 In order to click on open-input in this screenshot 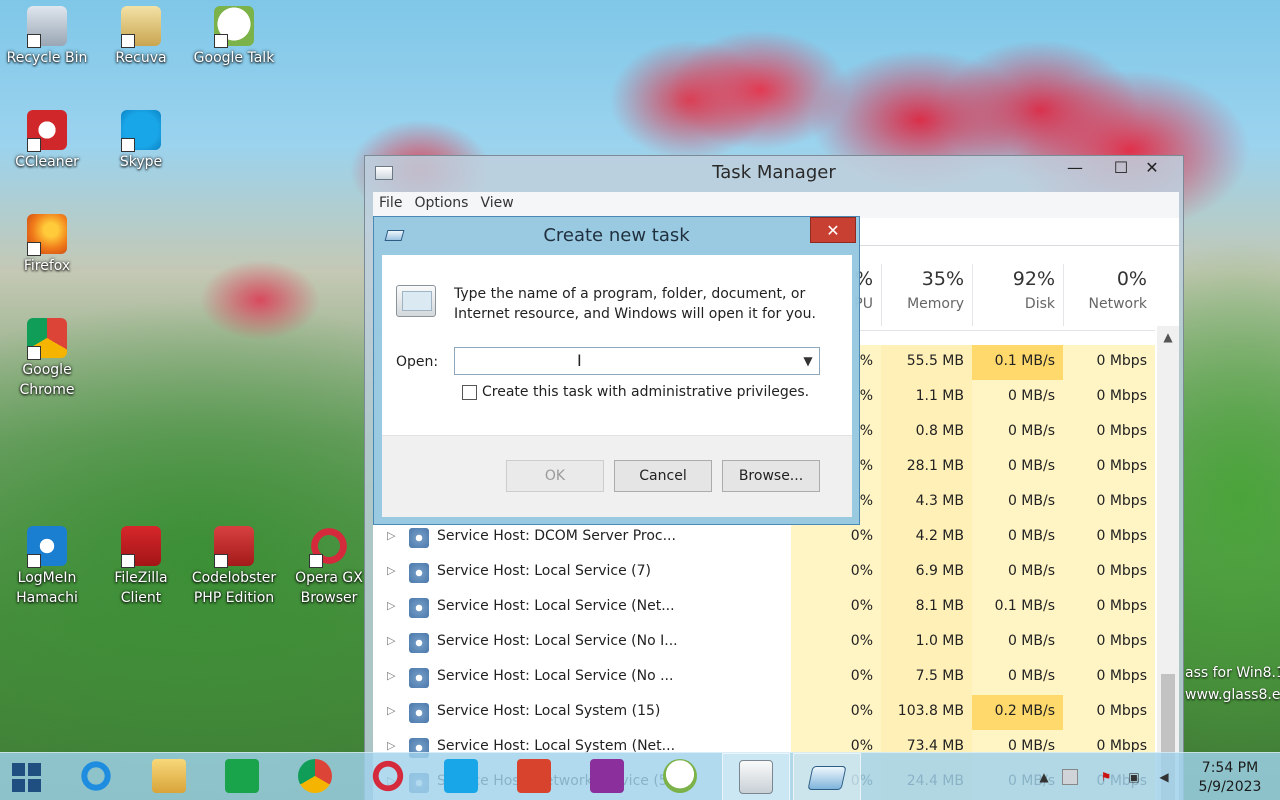, I will do `click(625, 361)`.